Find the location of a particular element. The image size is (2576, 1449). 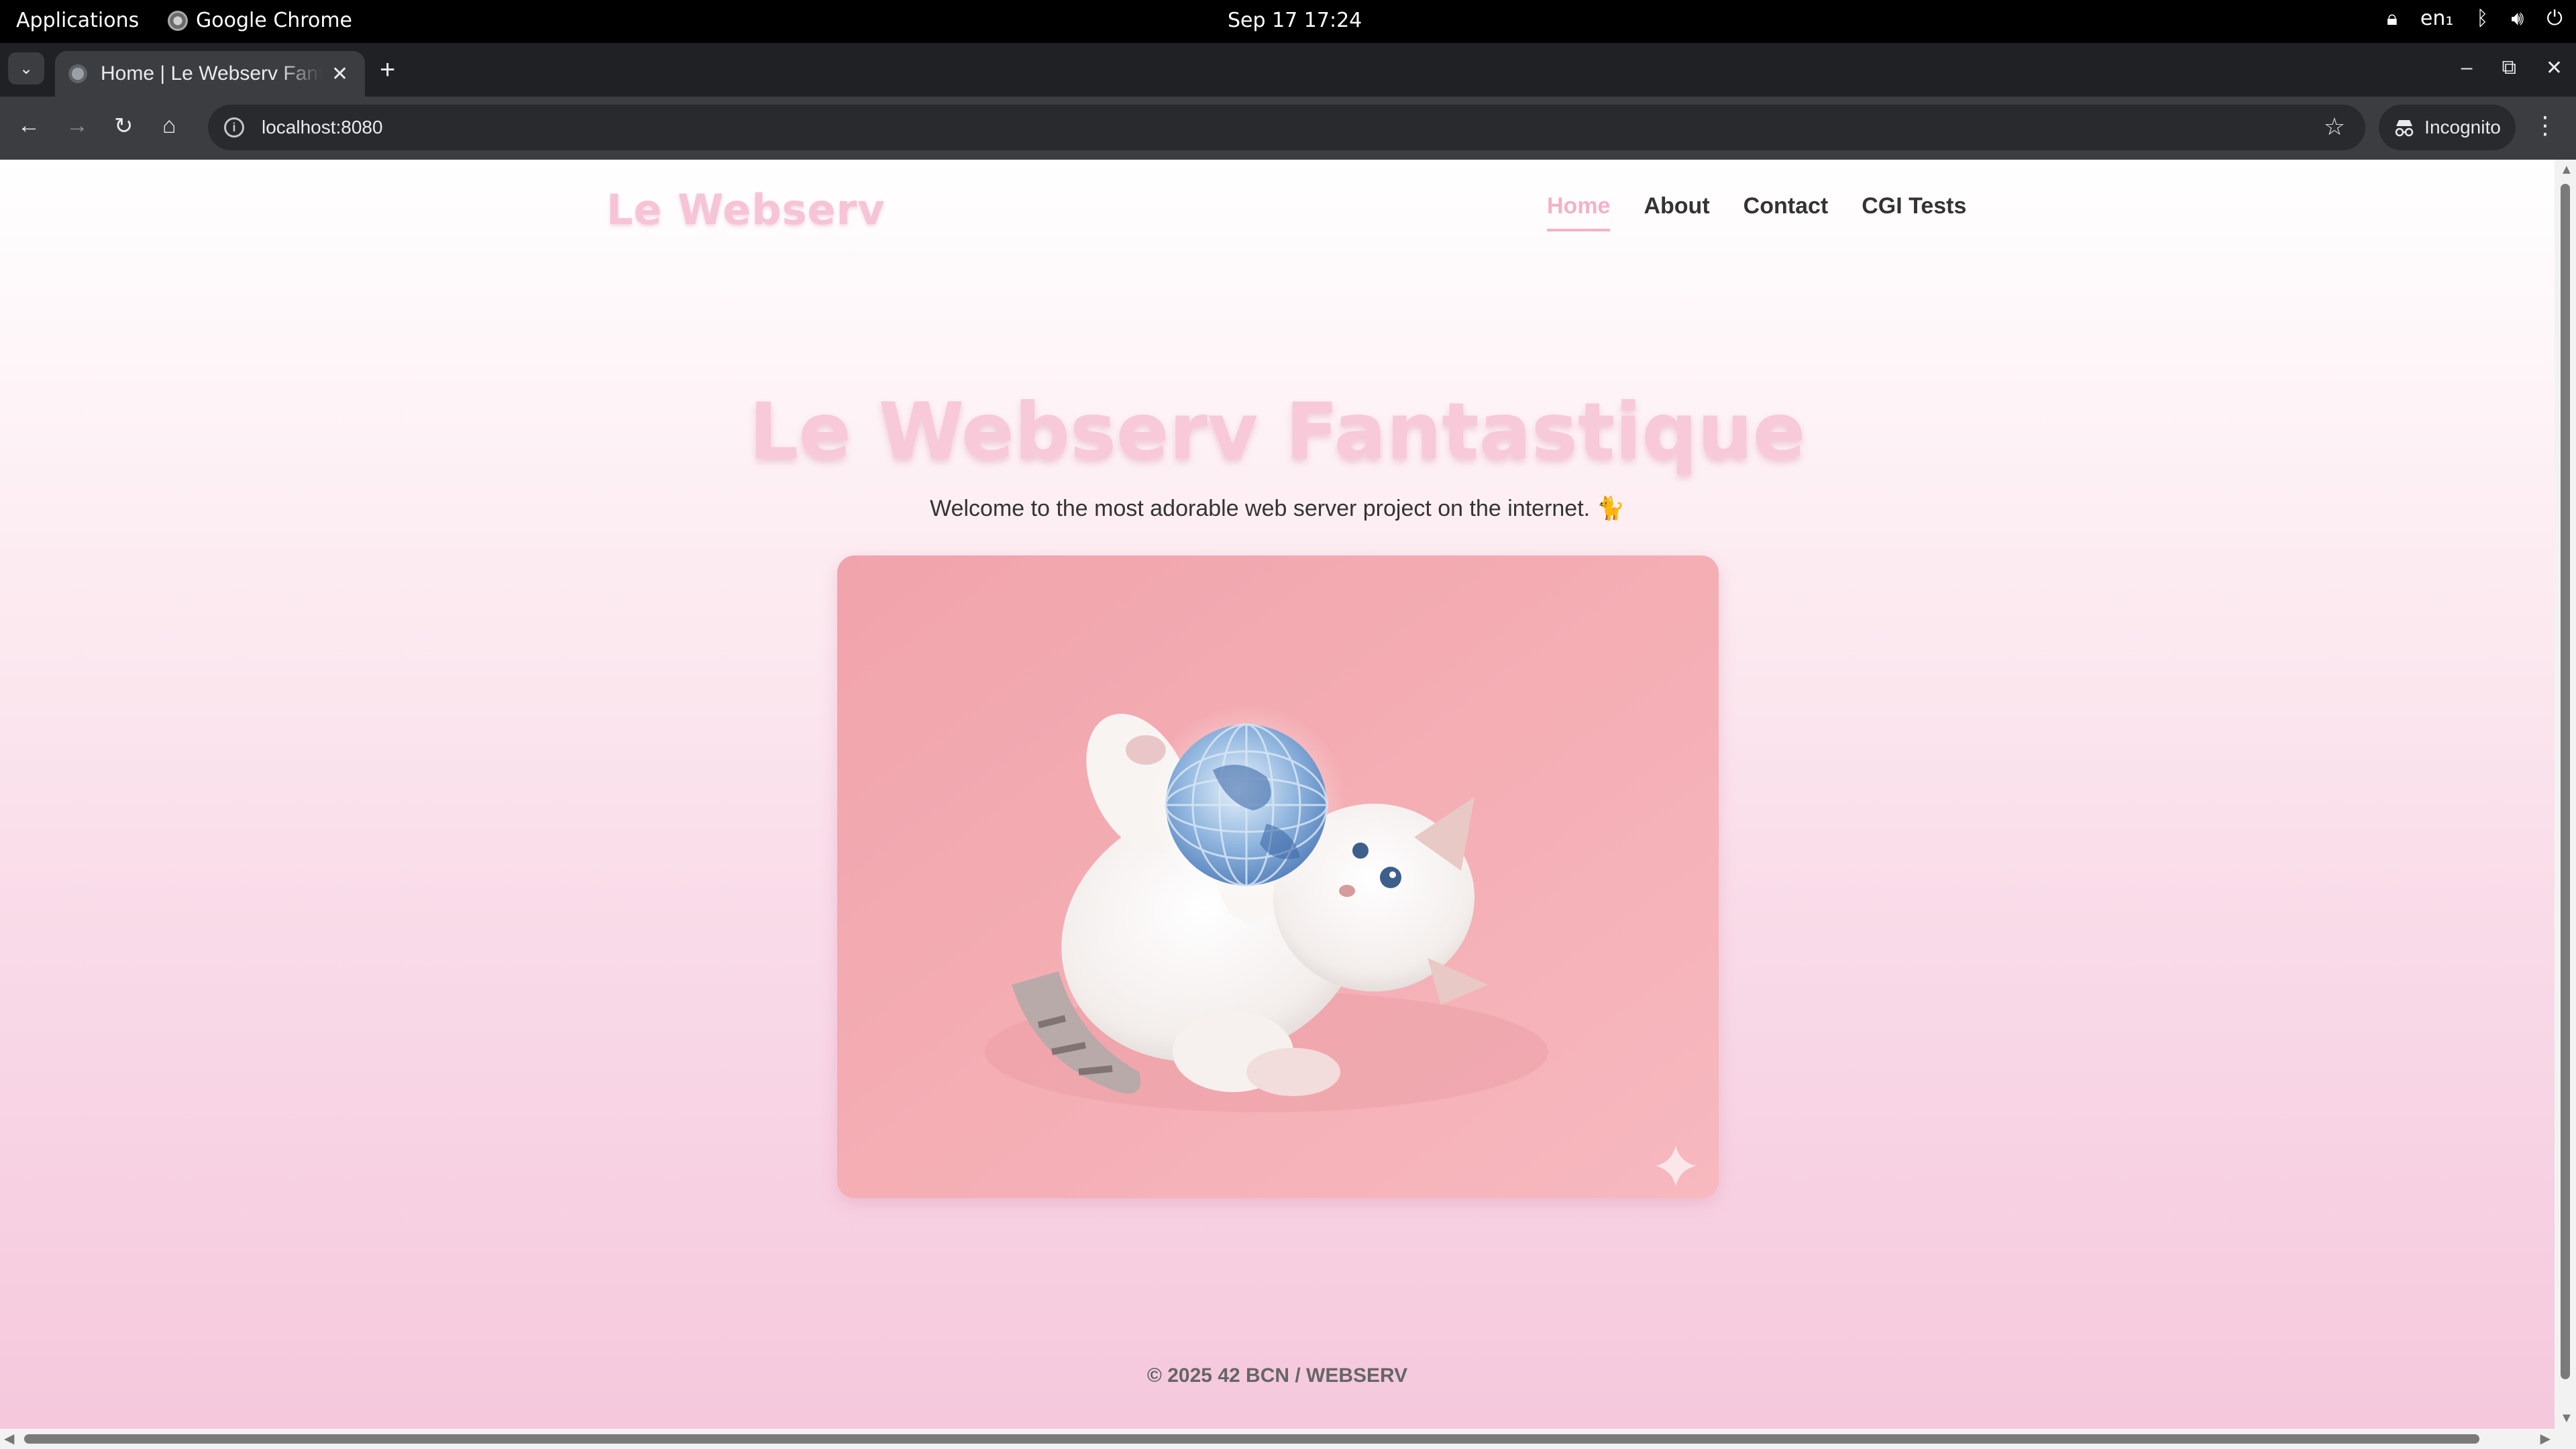

keyboard-layout-indicator: en₁ is located at coordinates (2437, 18).